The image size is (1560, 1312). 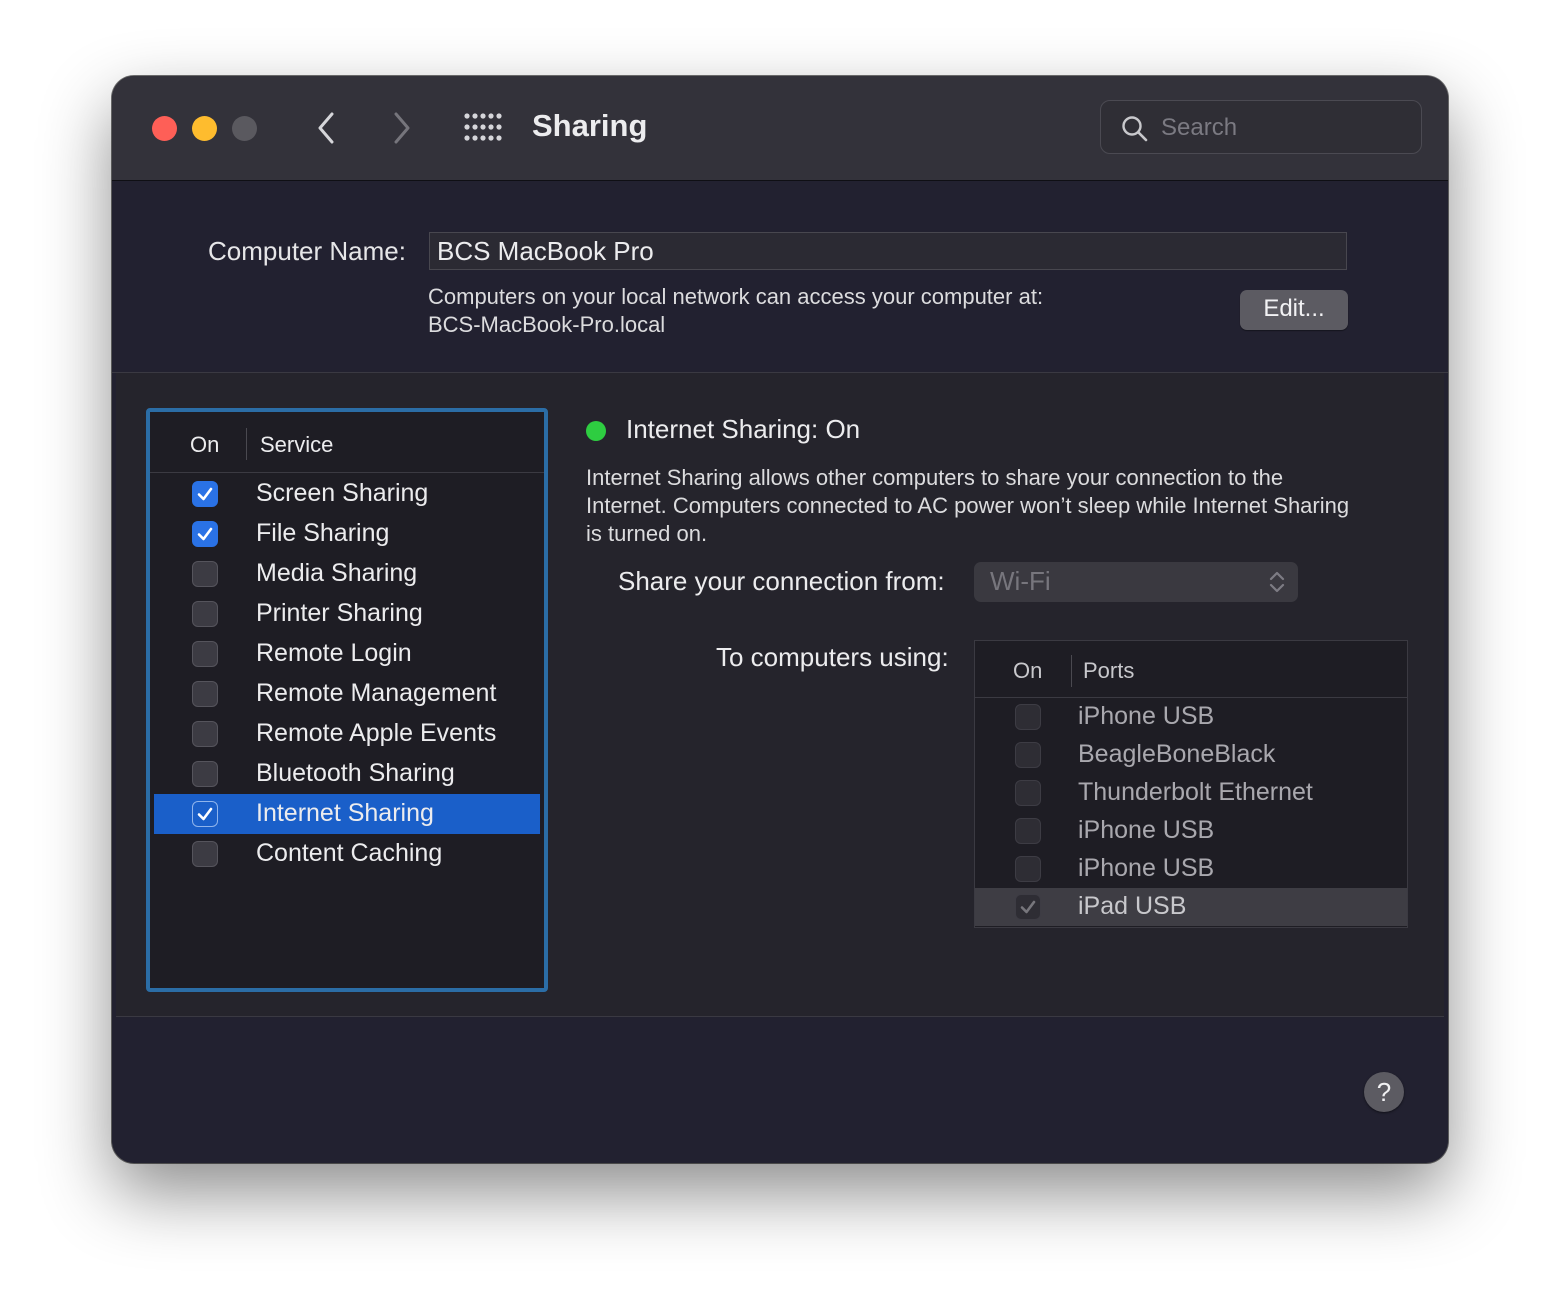 What do you see at coordinates (781, 581) in the screenshot?
I see `share-from-label: Share your connection from:` at bounding box center [781, 581].